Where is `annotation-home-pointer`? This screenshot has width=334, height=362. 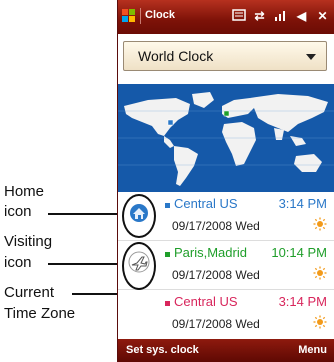
annotation-home-pointer is located at coordinates (85, 214).